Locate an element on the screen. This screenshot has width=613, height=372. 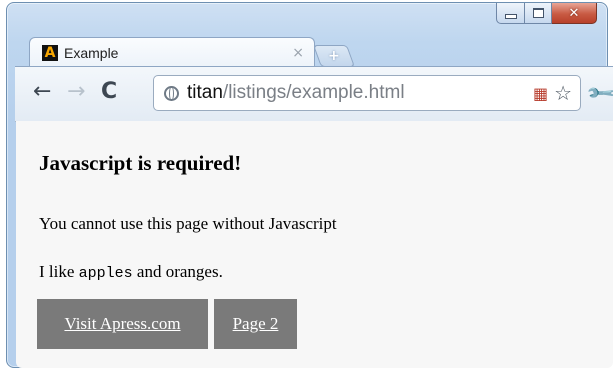
close-icon: ✕ is located at coordinates (574, 13).